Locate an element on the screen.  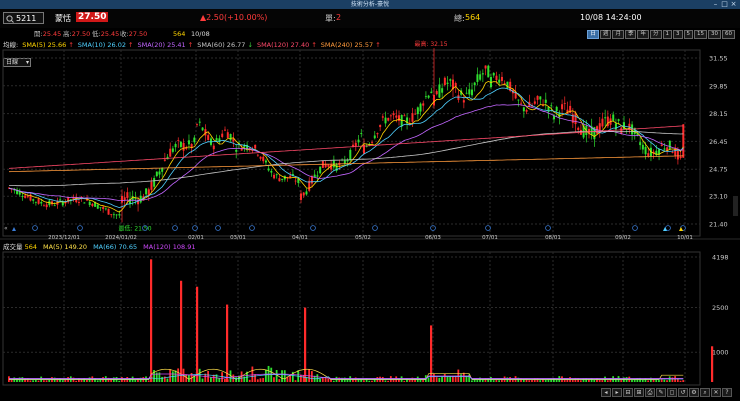
toolbar-icon: ◂ is located at coordinates (606, 392).